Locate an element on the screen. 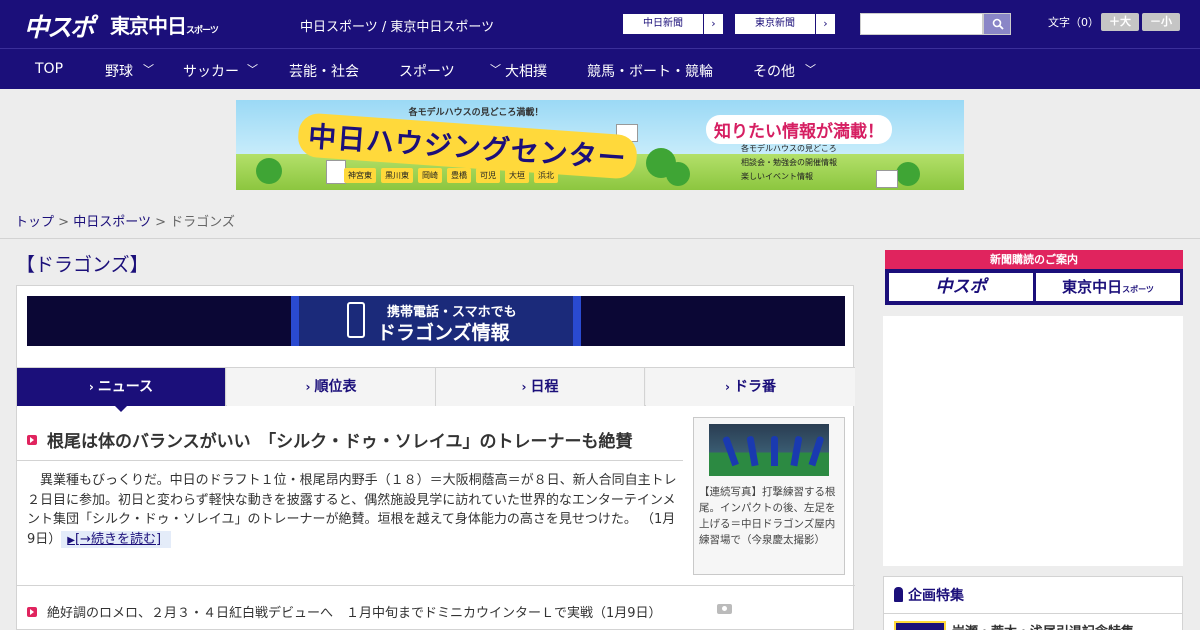 The height and width of the screenshot is (630, 1200). article-photo is located at coordinates (769, 450).